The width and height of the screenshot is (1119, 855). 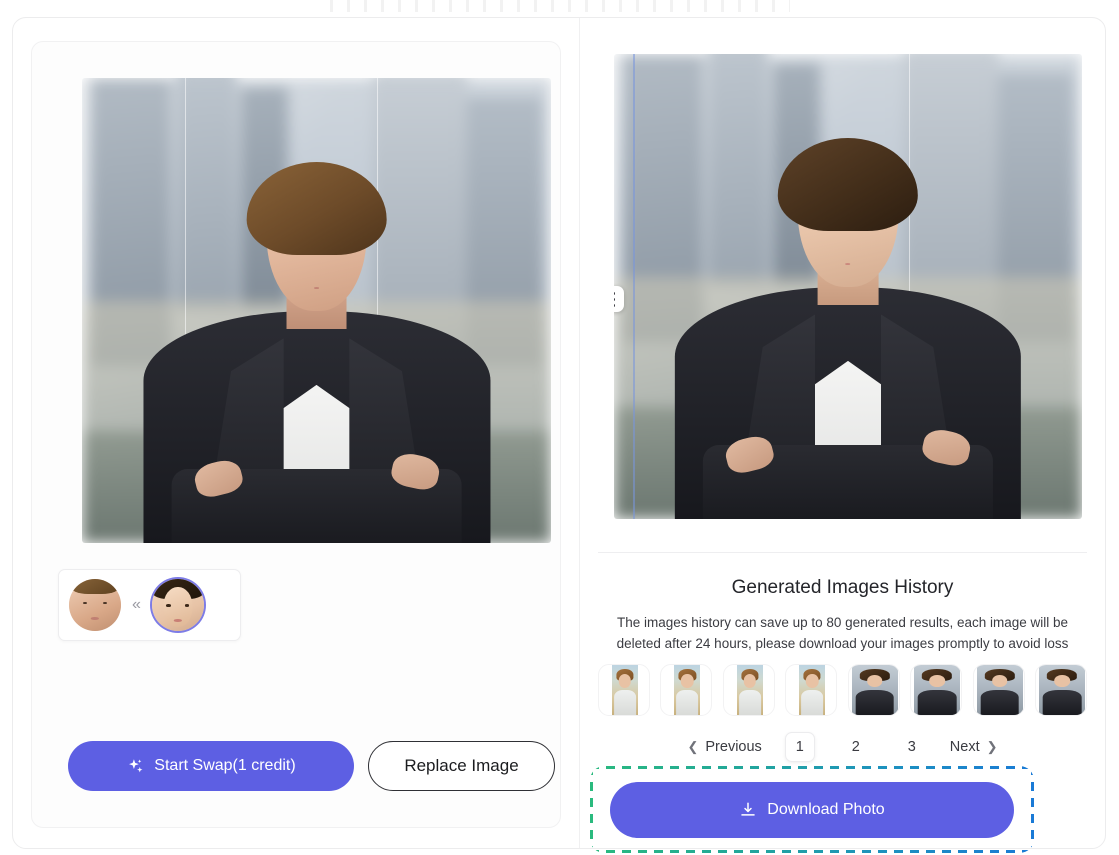 What do you see at coordinates (135, 766) in the screenshot?
I see `sparkle-icon` at bounding box center [135, 766].